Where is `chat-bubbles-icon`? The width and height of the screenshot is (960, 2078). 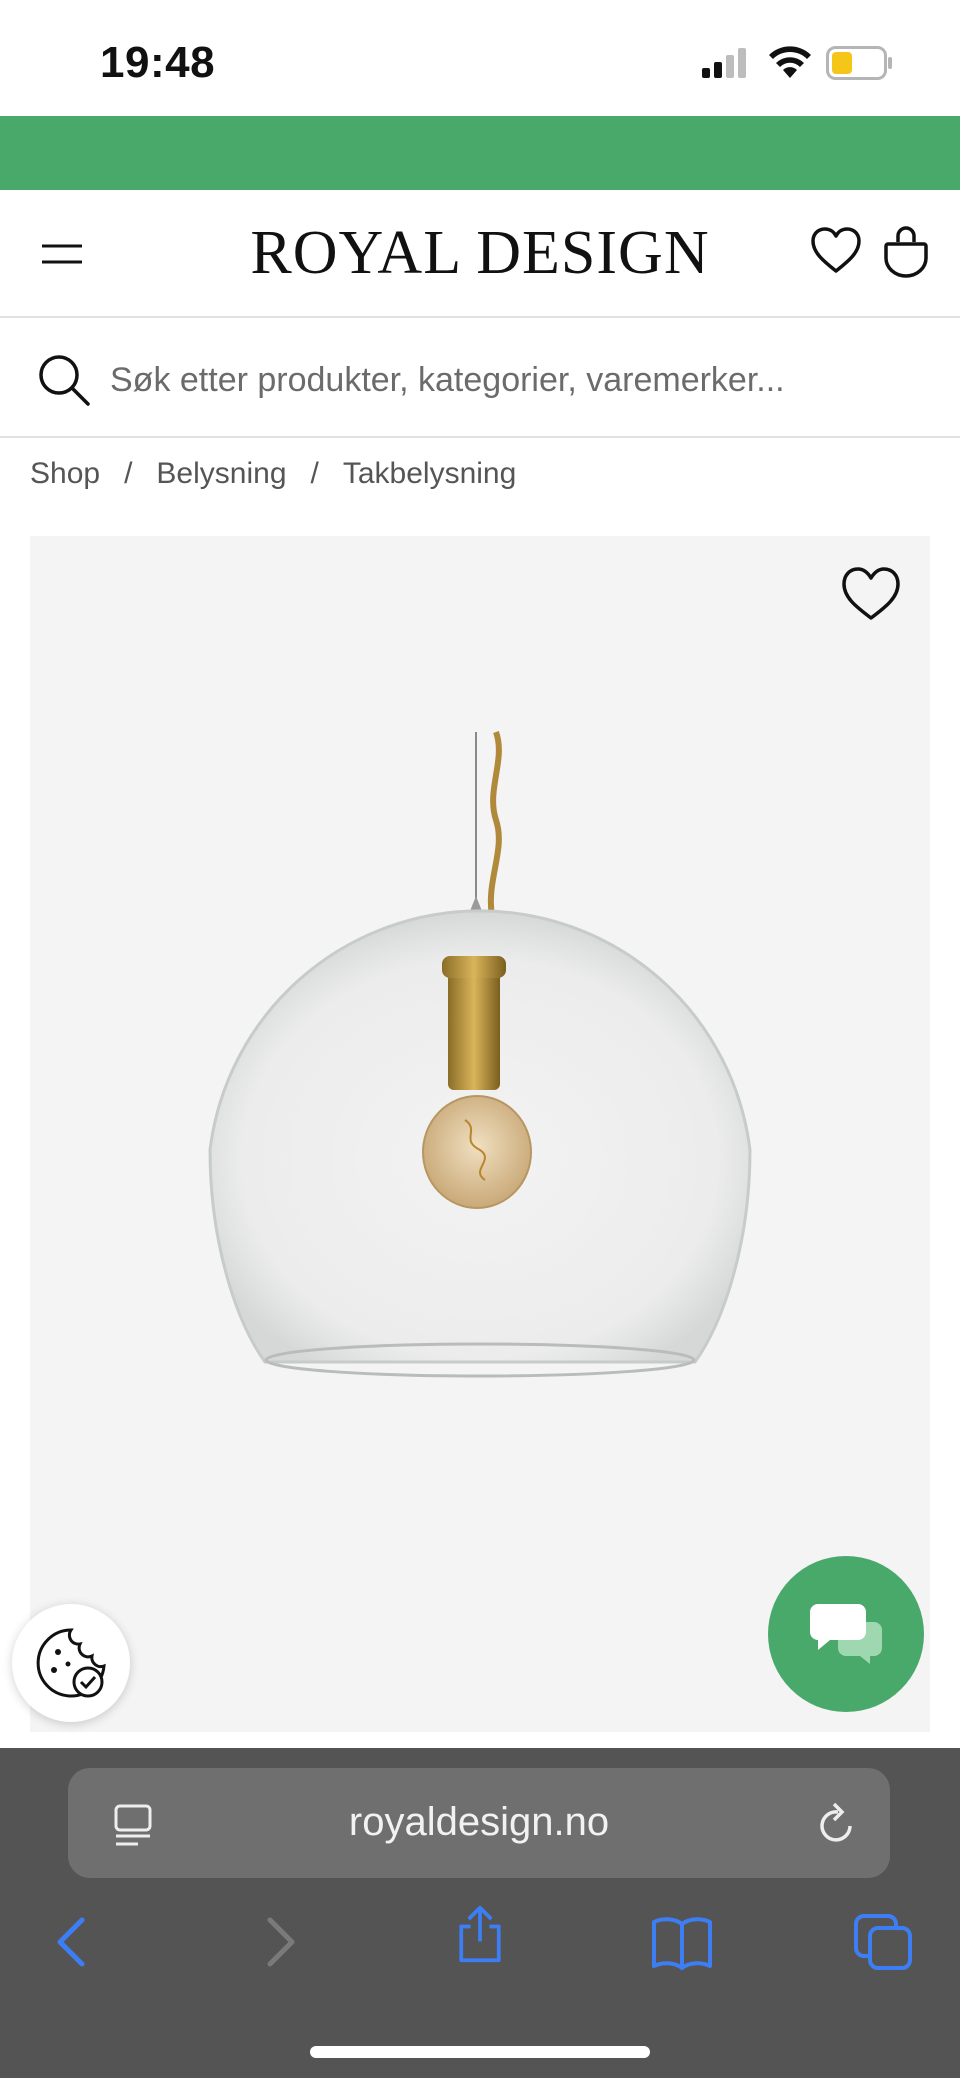
chat-bubbles-icon is located at coordinates (846, 1634).